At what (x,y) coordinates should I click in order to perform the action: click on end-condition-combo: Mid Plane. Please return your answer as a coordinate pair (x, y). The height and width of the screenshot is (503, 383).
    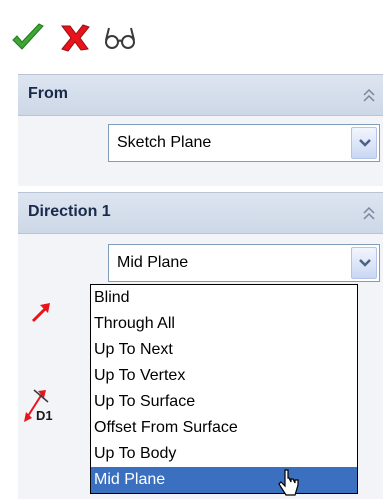
    Looking at the image, I should click on (244, 263).